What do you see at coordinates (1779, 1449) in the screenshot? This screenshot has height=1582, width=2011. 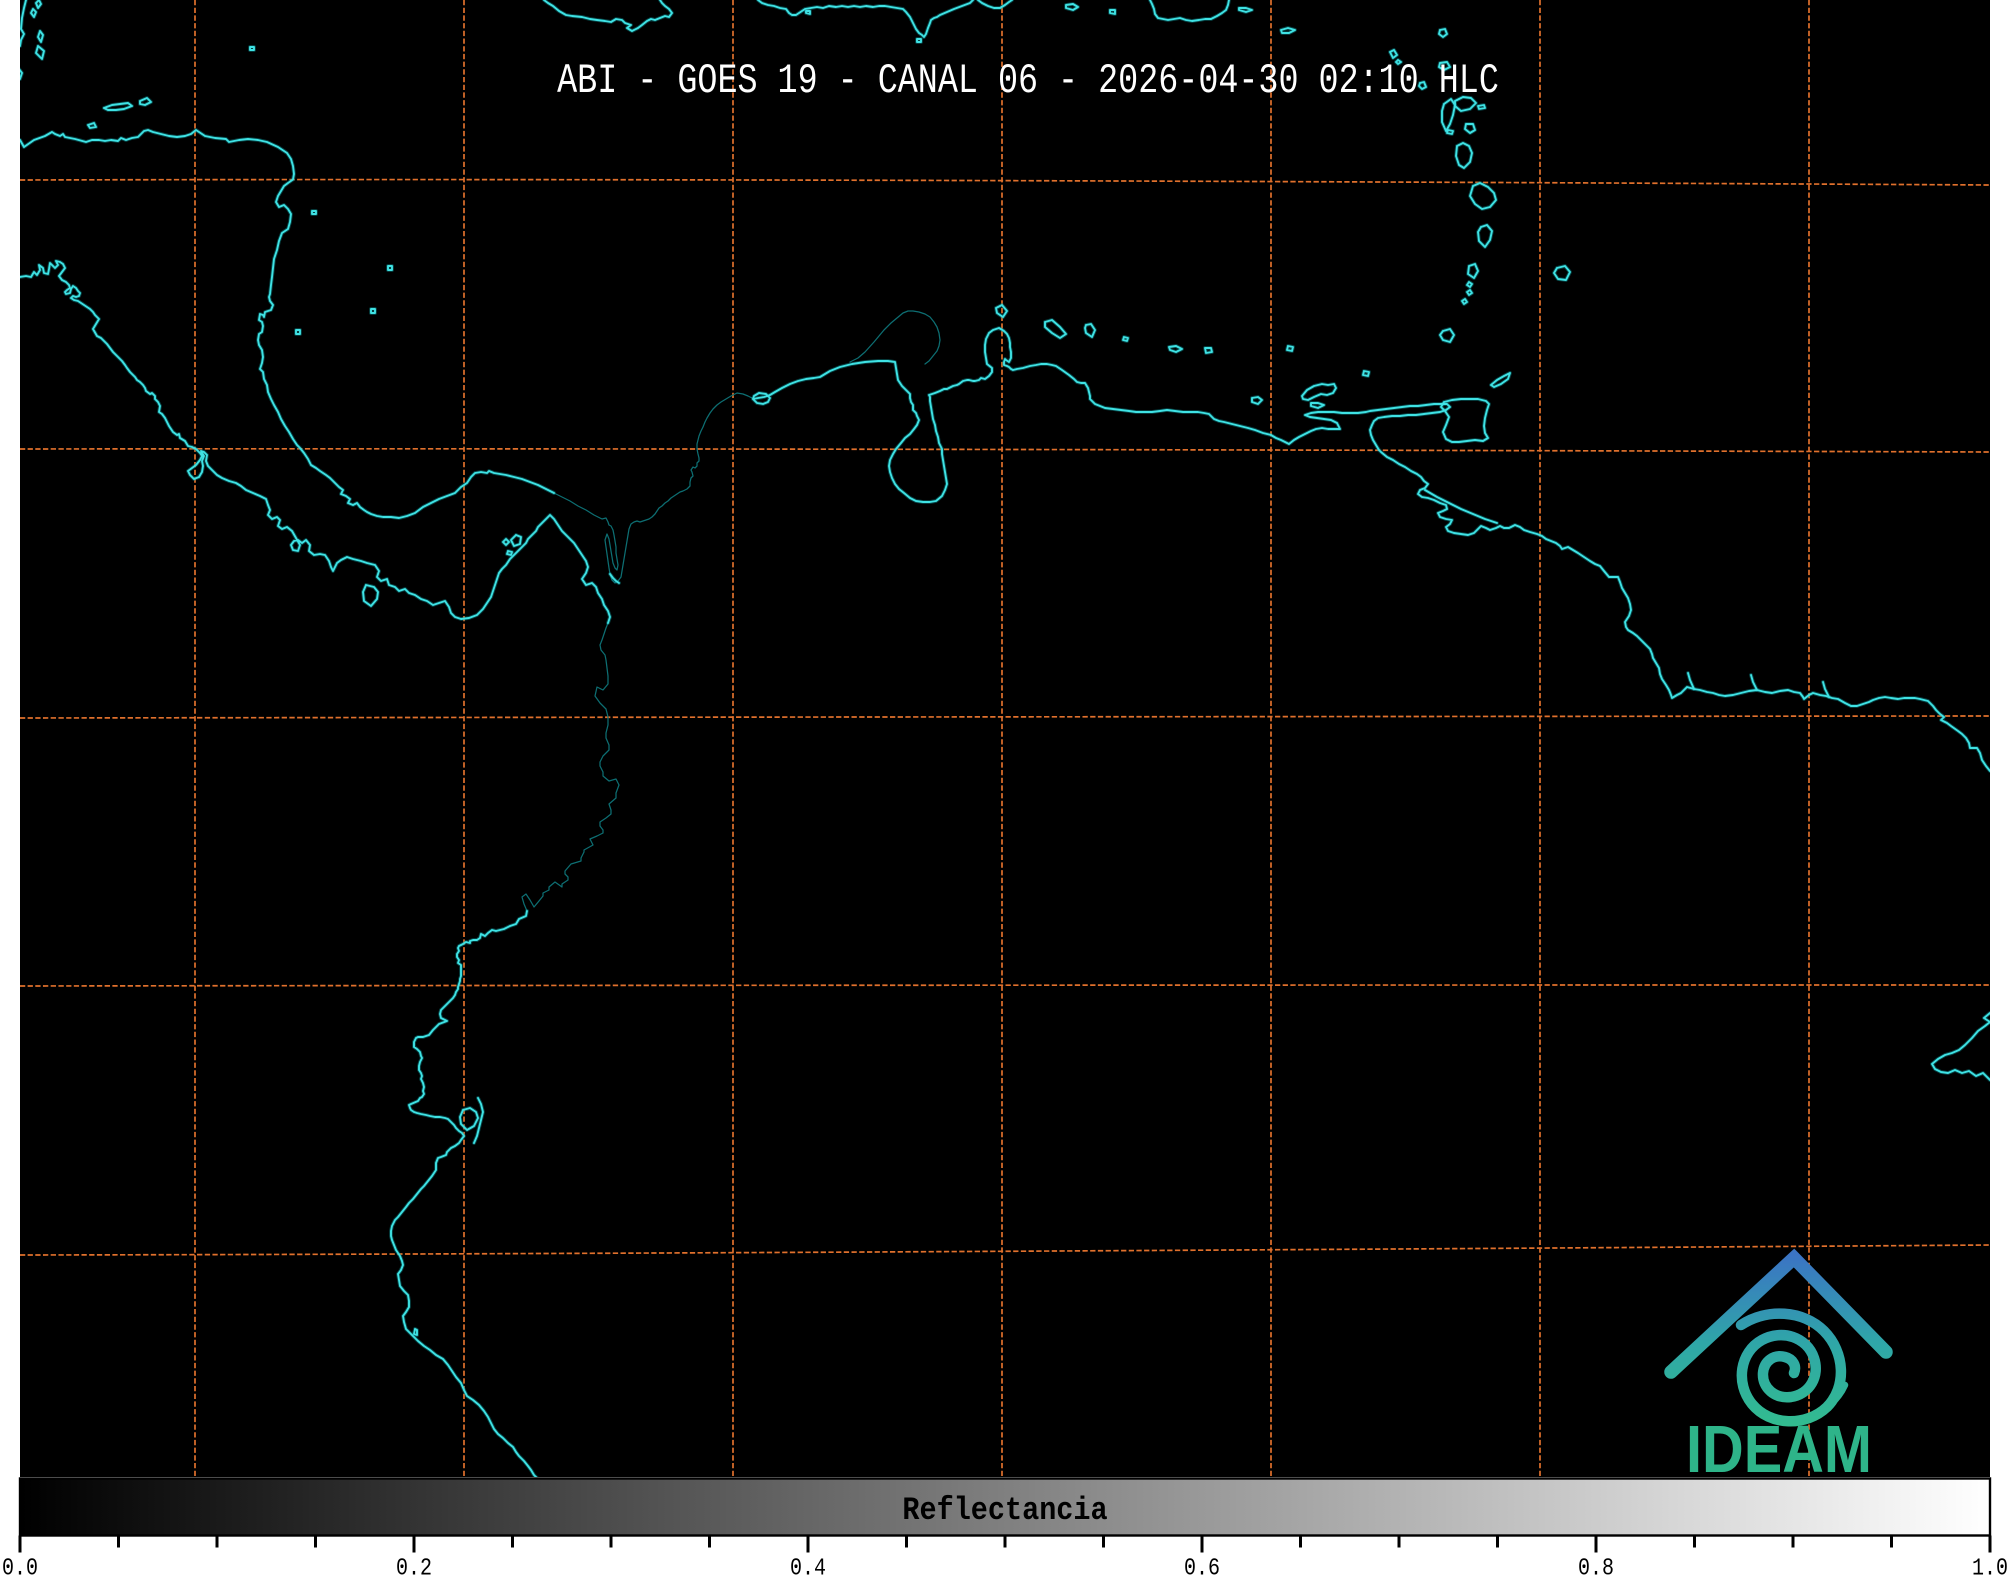 I see `svg-text: IDEAM` at bounding box center [1779, 1449].